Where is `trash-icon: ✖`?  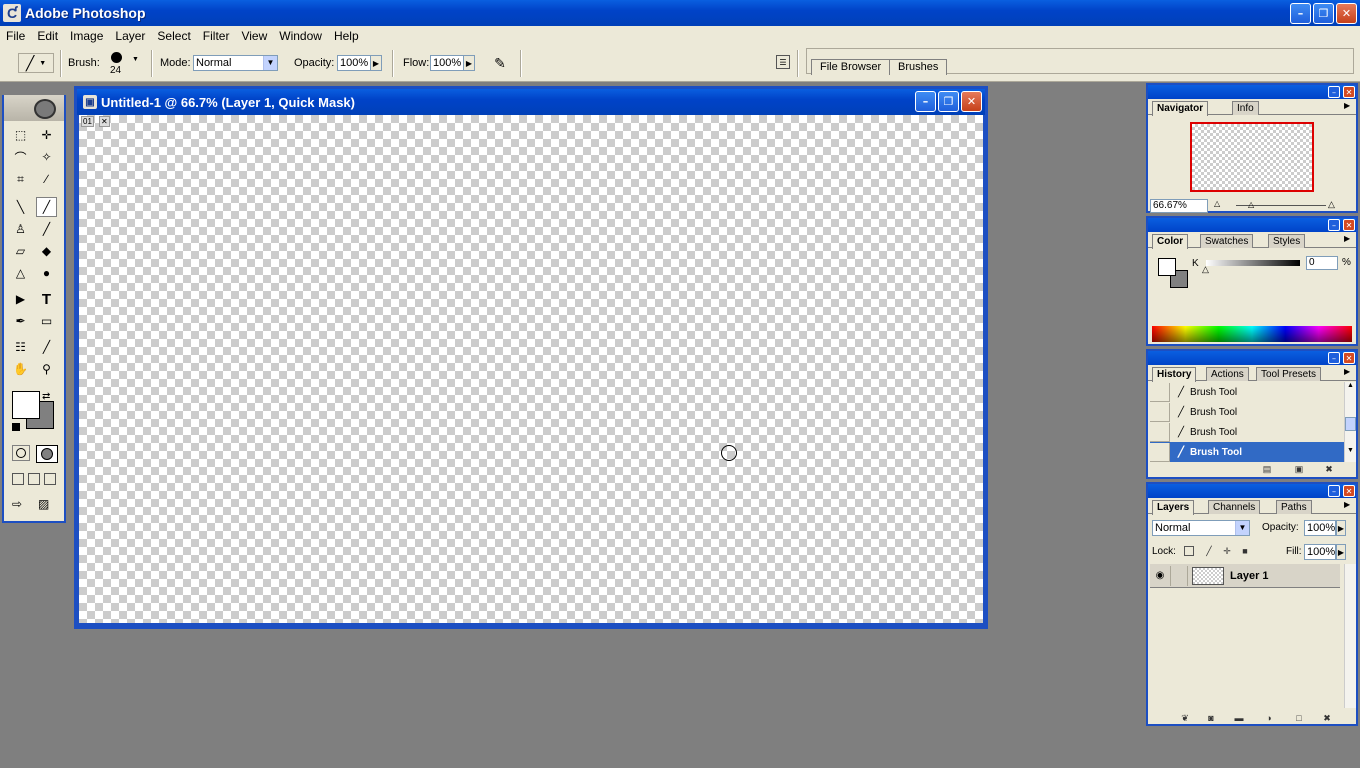
trash-icon: ✖ is located at coordinates (1329, 469).